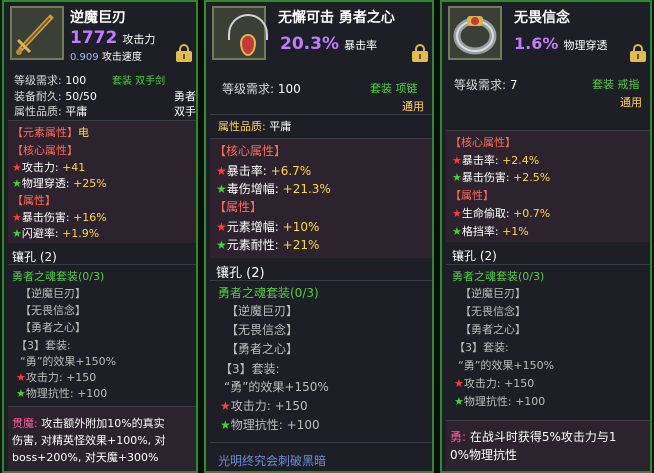 Image resolution: width=654 pixels, height=473 pixels. I want to click on item-type: 套装 双手剑, so click(139, 81).